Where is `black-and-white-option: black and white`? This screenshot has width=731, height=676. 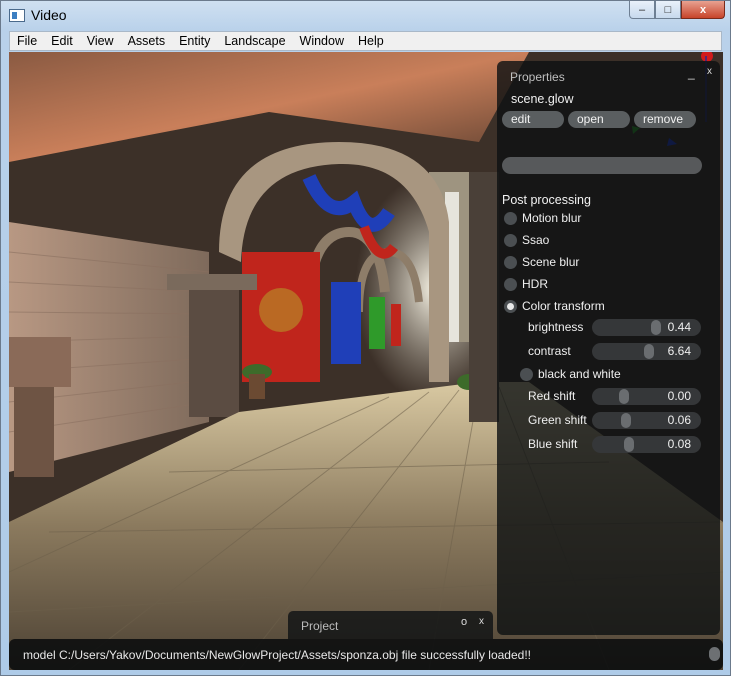
black-and-white-option: black and white is located at coordinates (570, 374).